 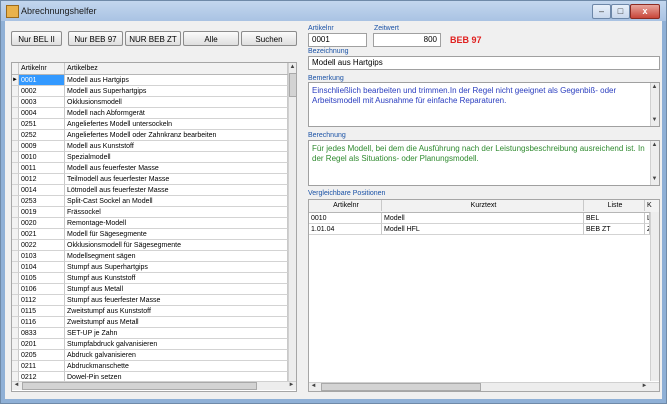 I want to click on col-header-kurztext: Kurztext, so click(x=483, y=205).